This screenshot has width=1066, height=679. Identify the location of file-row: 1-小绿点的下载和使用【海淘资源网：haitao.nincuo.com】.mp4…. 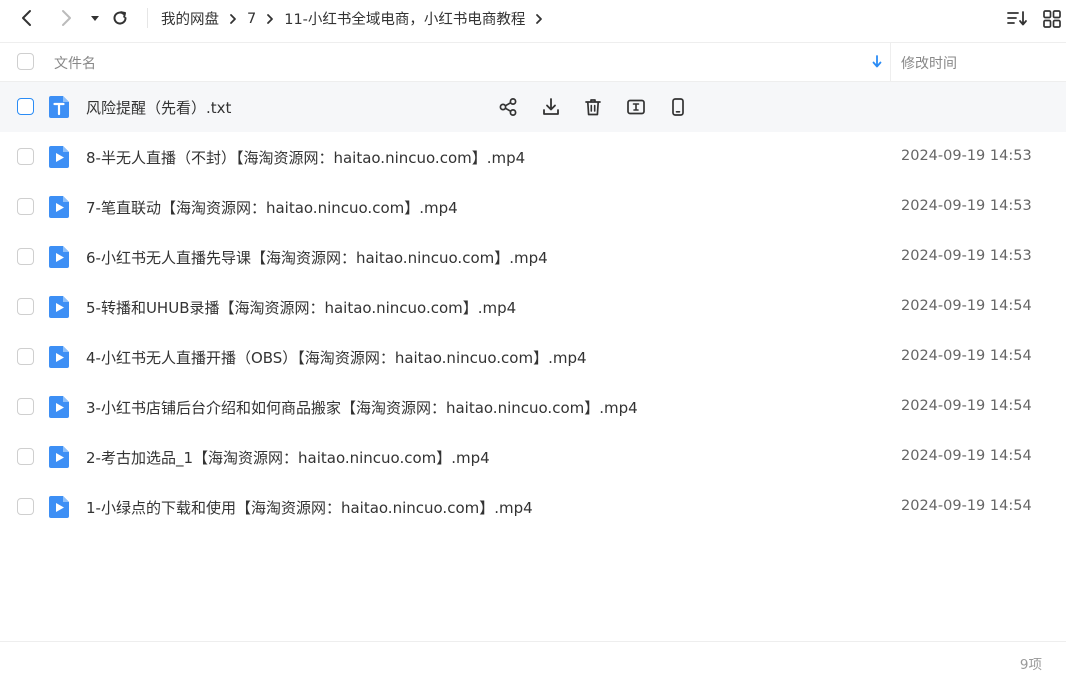
(533, 507).